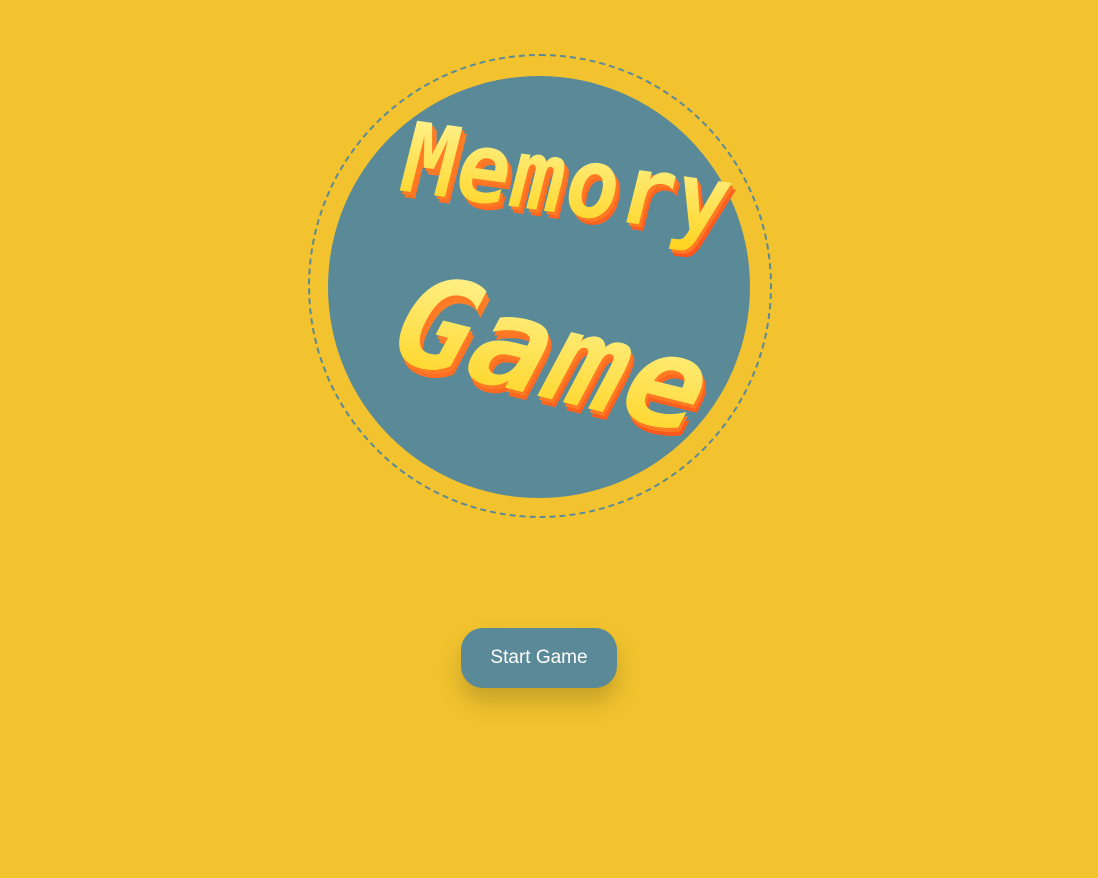 The image size is (1098, 878). Describe the element at coordinates (553, 354) in the screenshot. I see `logo-line2: Game` at that location.